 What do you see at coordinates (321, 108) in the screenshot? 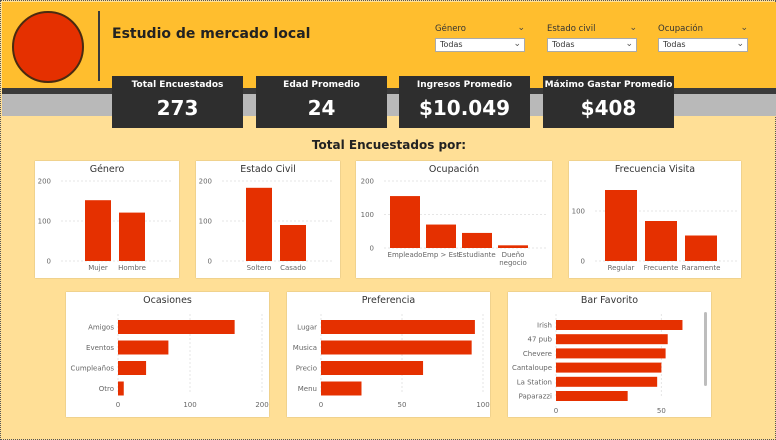
I see `kpi-value: 24` at bounding box center [321, 108].